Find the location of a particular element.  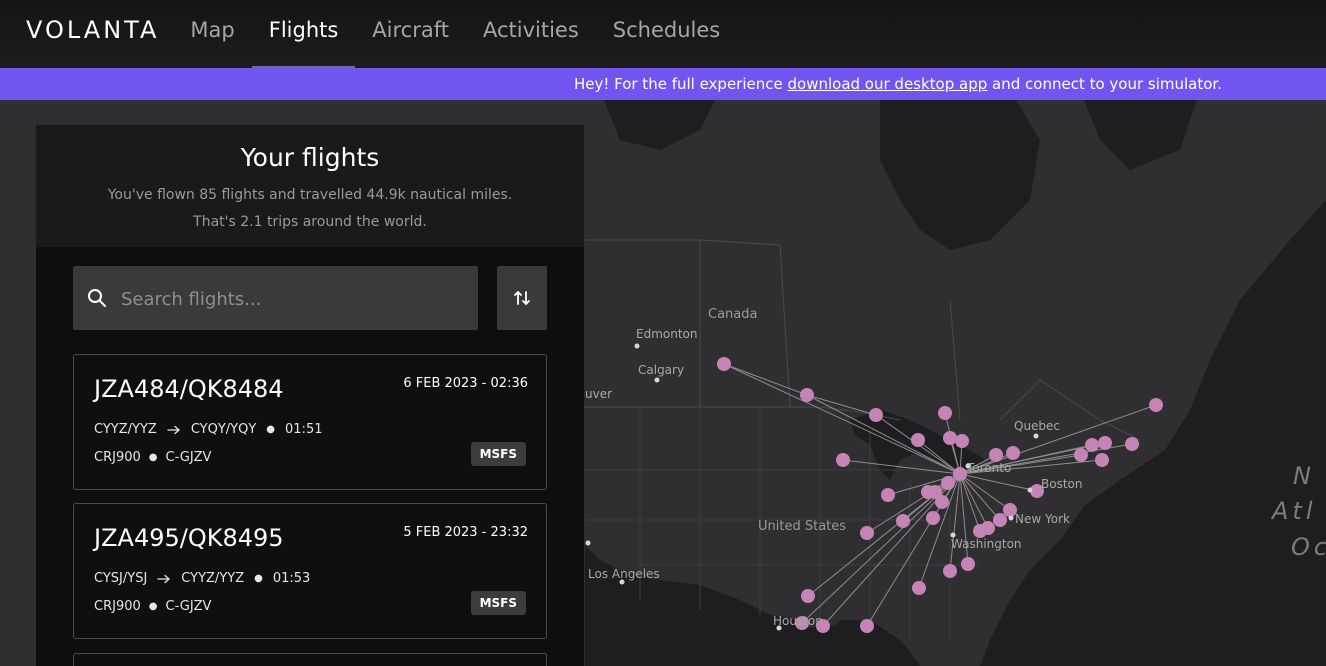

nav-activities: Activities is located at coordinates (531, 34).